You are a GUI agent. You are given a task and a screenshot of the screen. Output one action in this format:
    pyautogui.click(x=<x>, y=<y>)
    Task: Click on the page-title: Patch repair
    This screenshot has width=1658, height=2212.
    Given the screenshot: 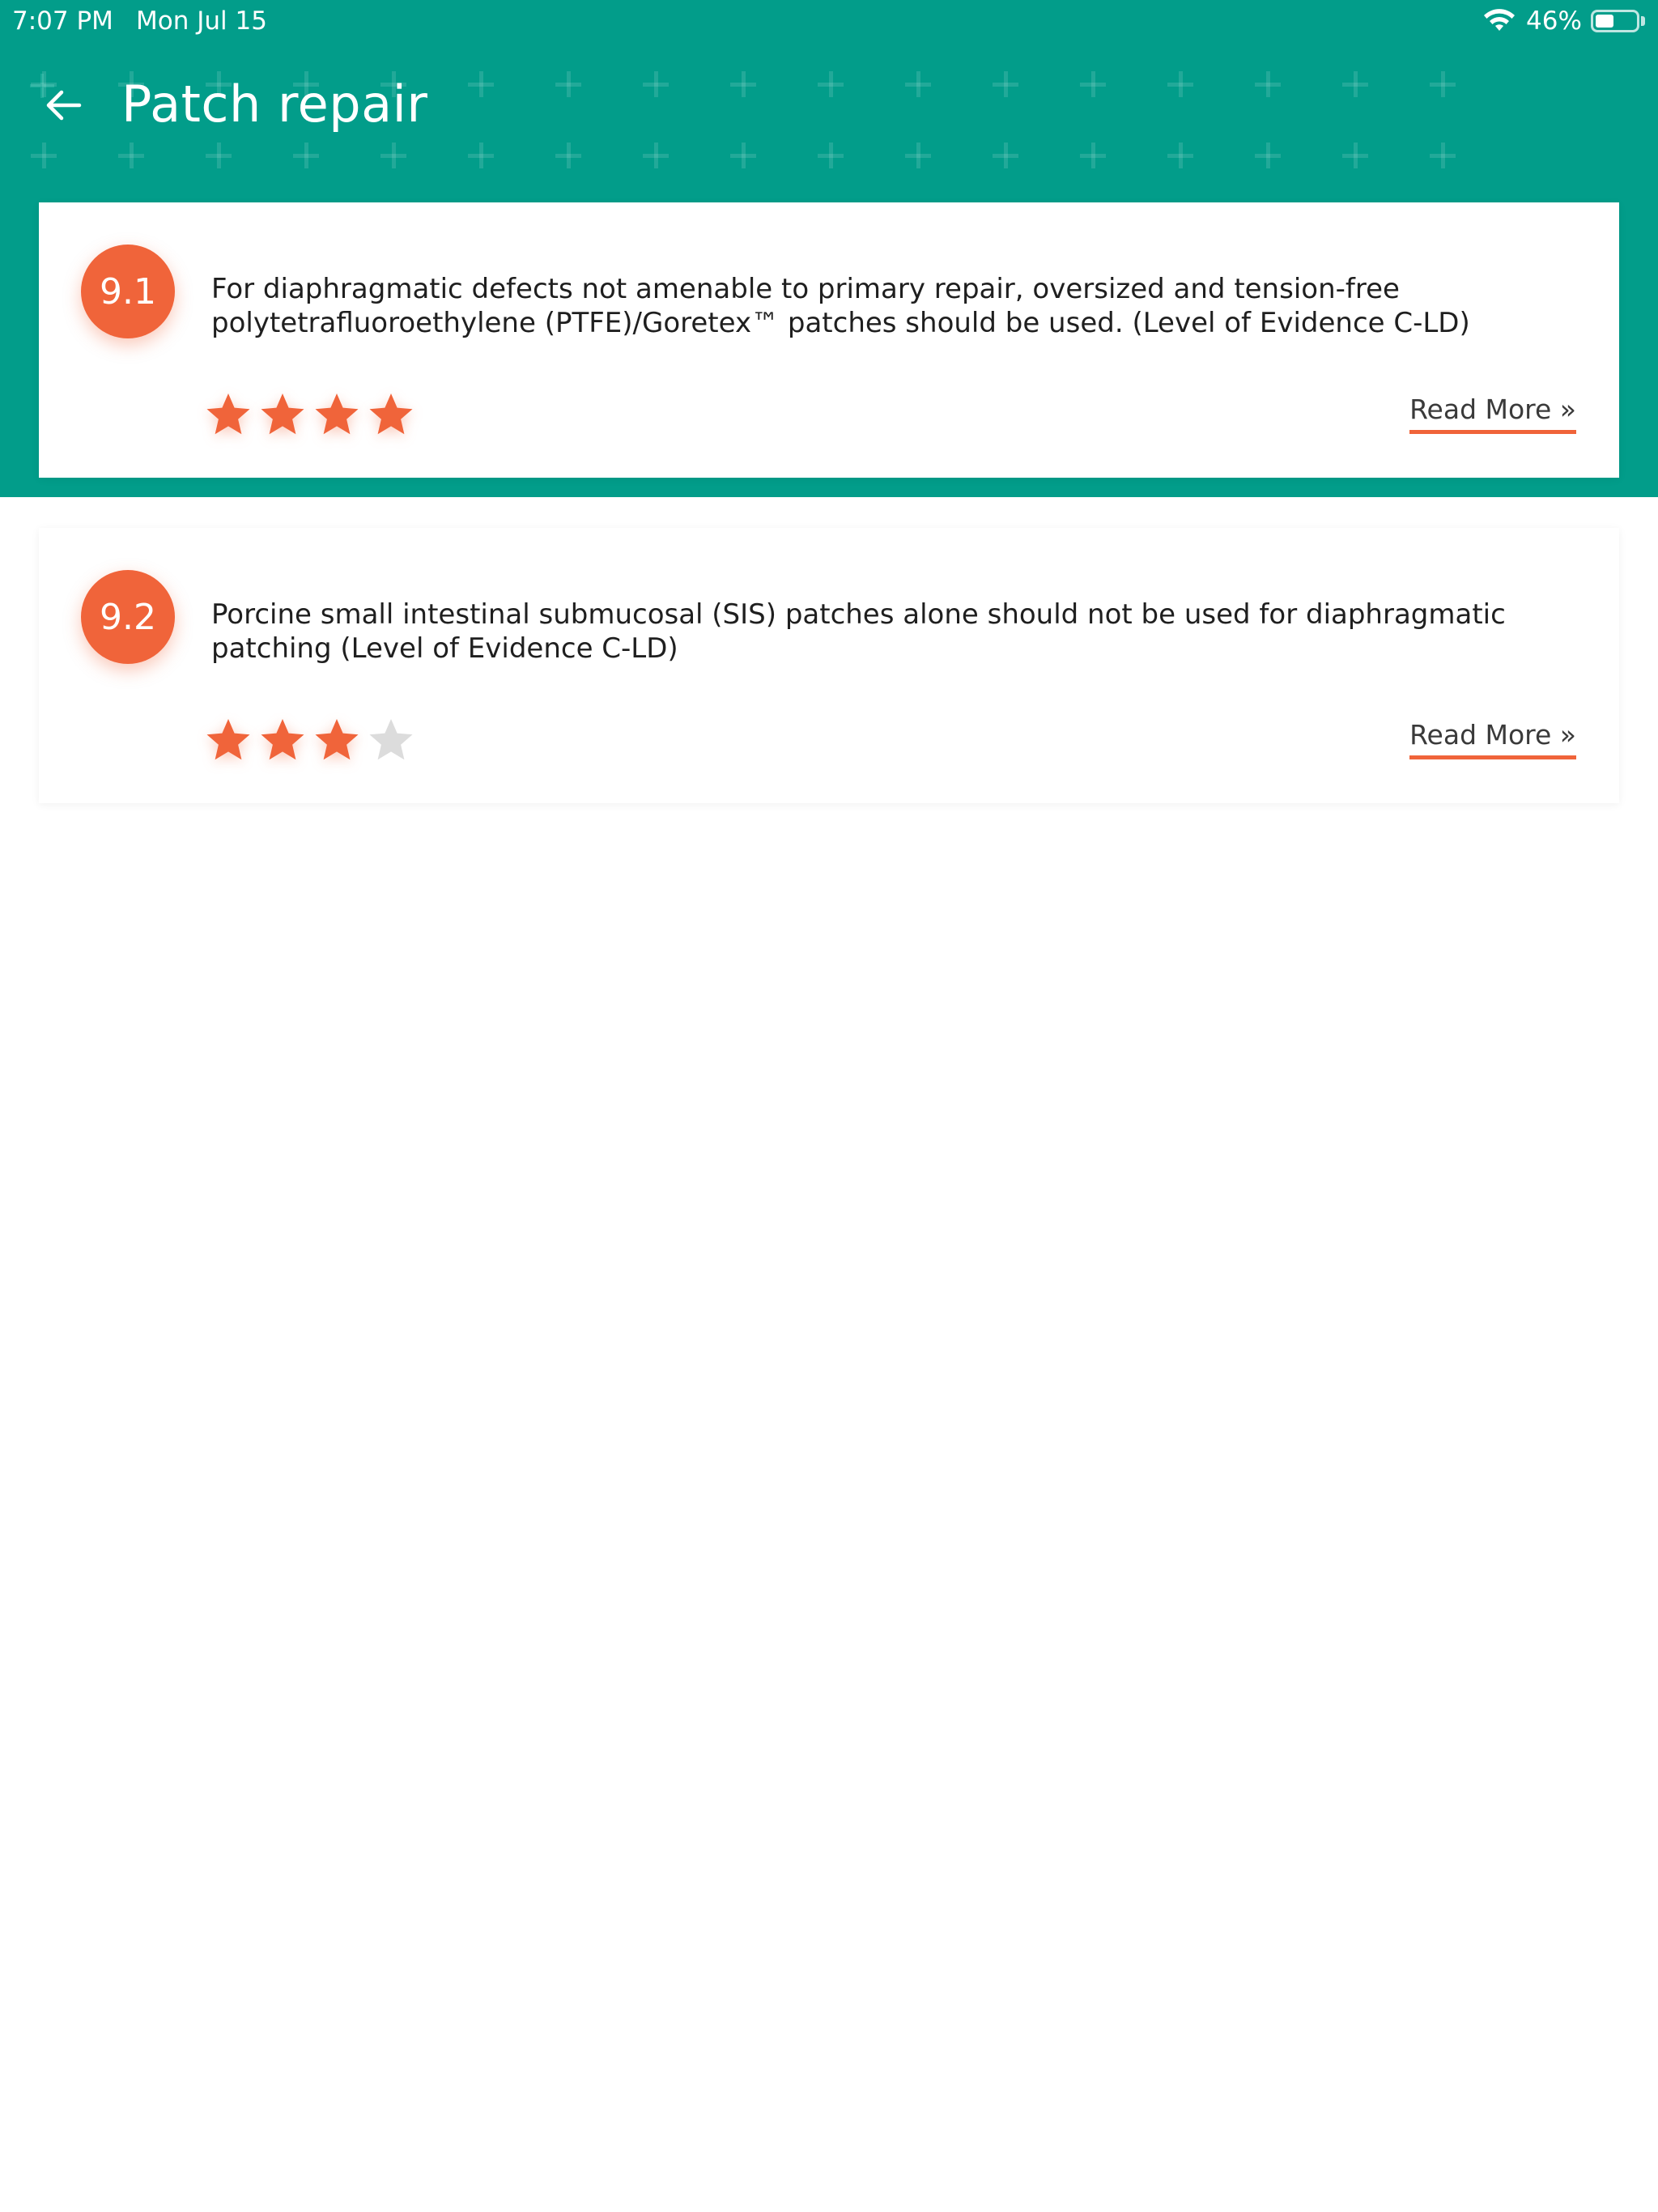 What is the action you would take?
    pyautogui.click(x=274, y=104)
    